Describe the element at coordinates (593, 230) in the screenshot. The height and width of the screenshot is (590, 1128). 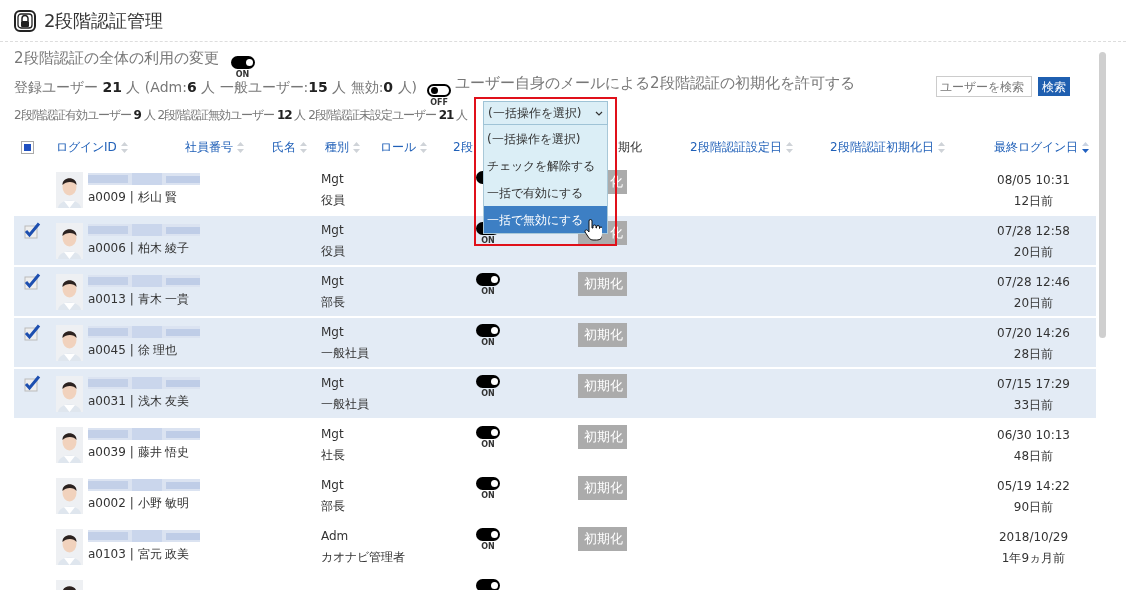
I see `hand-cursor-icon` at that location.